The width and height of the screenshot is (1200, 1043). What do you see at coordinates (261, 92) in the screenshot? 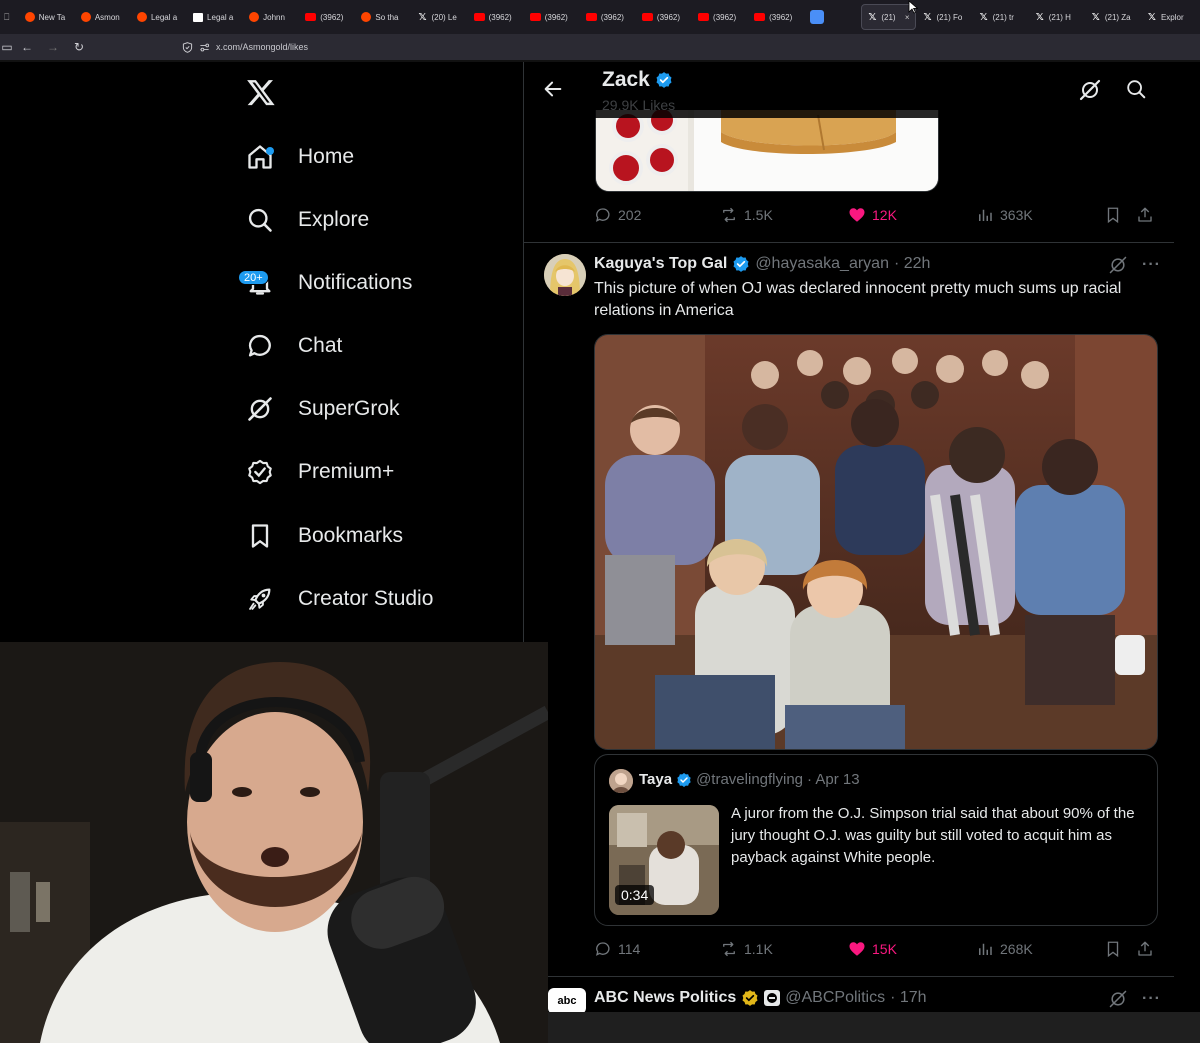
I see `x-logo-icon` at bounding box center [261, 92].